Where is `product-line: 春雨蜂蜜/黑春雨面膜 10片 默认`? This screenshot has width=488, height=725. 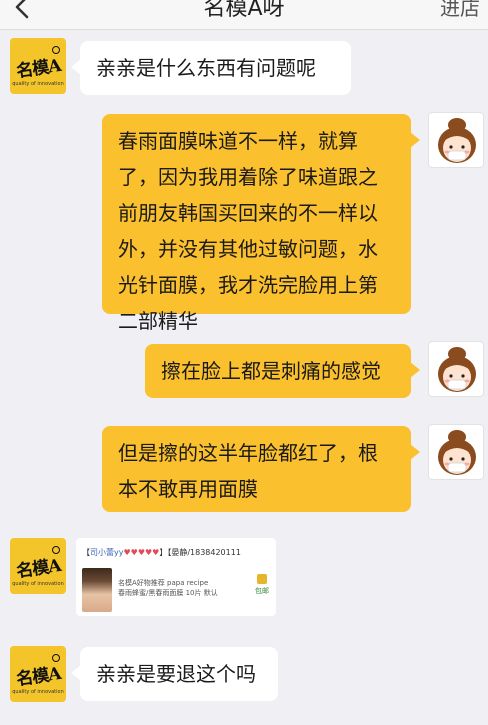
product-line: 春雨蜂蜜/黑春雨面膜 10片 默认 is located at coordinates (168, 593).